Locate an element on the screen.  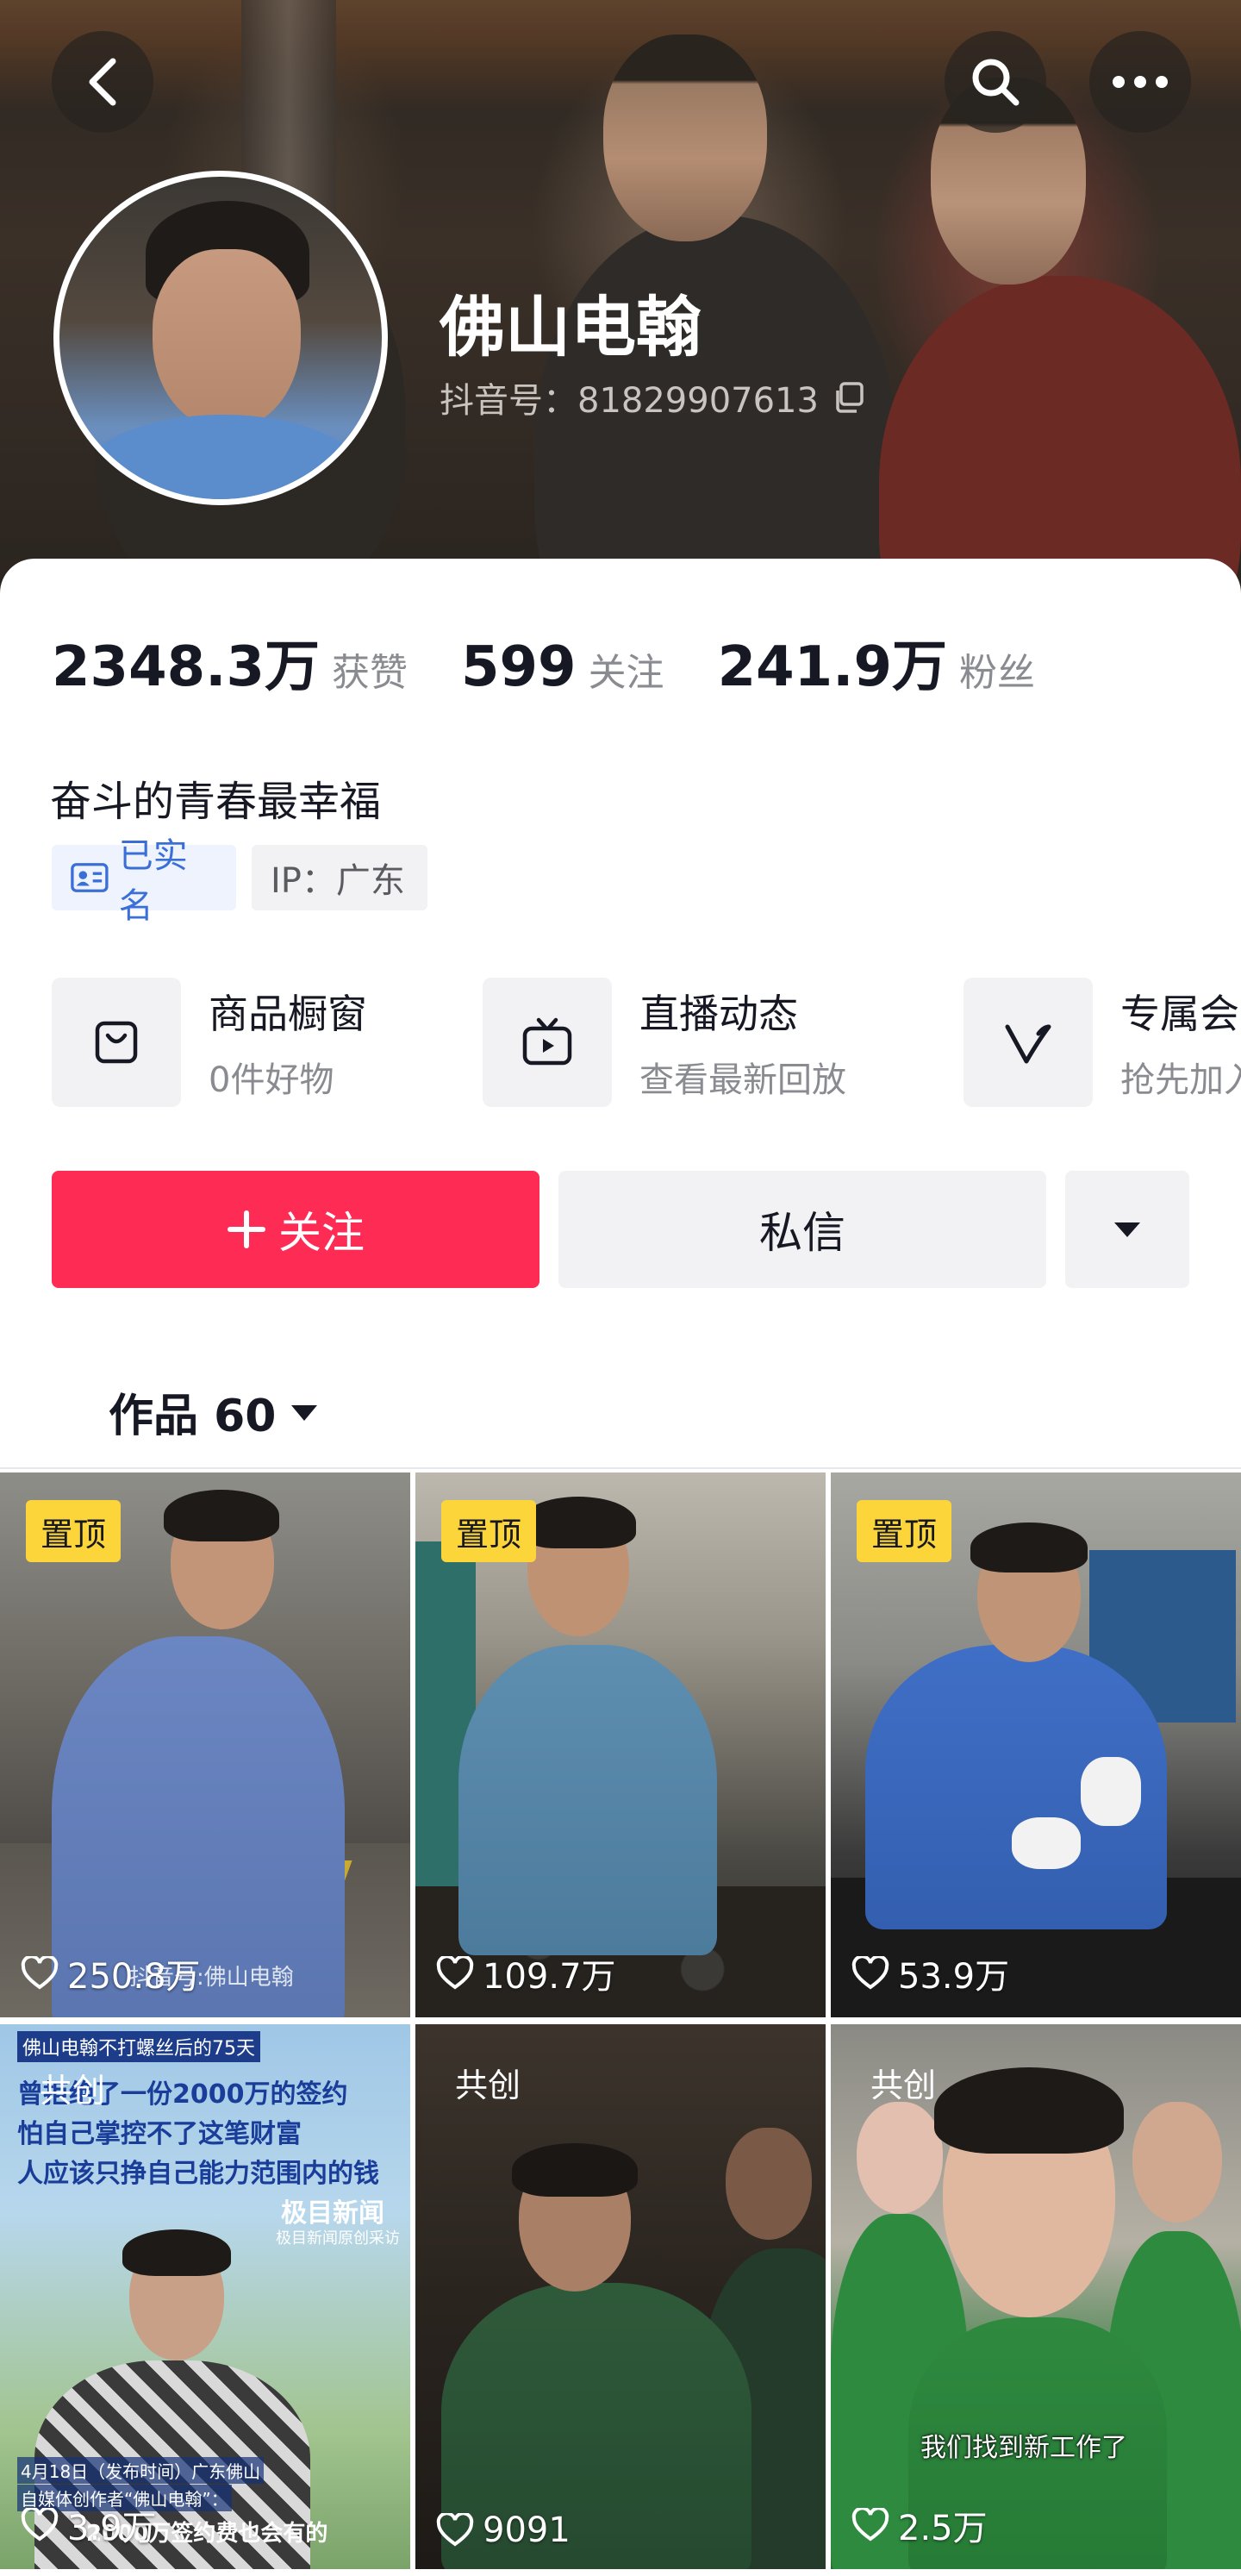
video-subtitle: 我们找到新工作了 is located at coordinates (1023, 2448).